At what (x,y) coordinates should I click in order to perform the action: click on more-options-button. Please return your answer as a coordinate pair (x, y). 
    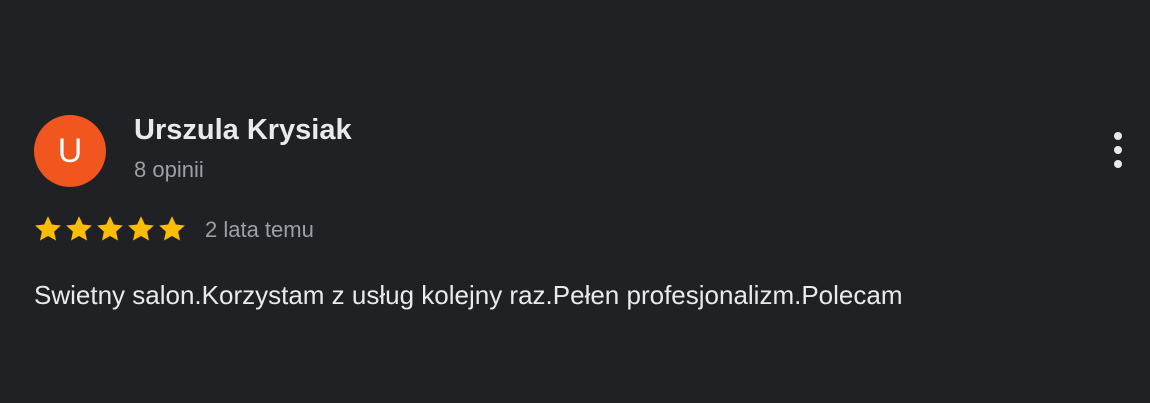
    Looking at the image, I should click on (1118, 150).